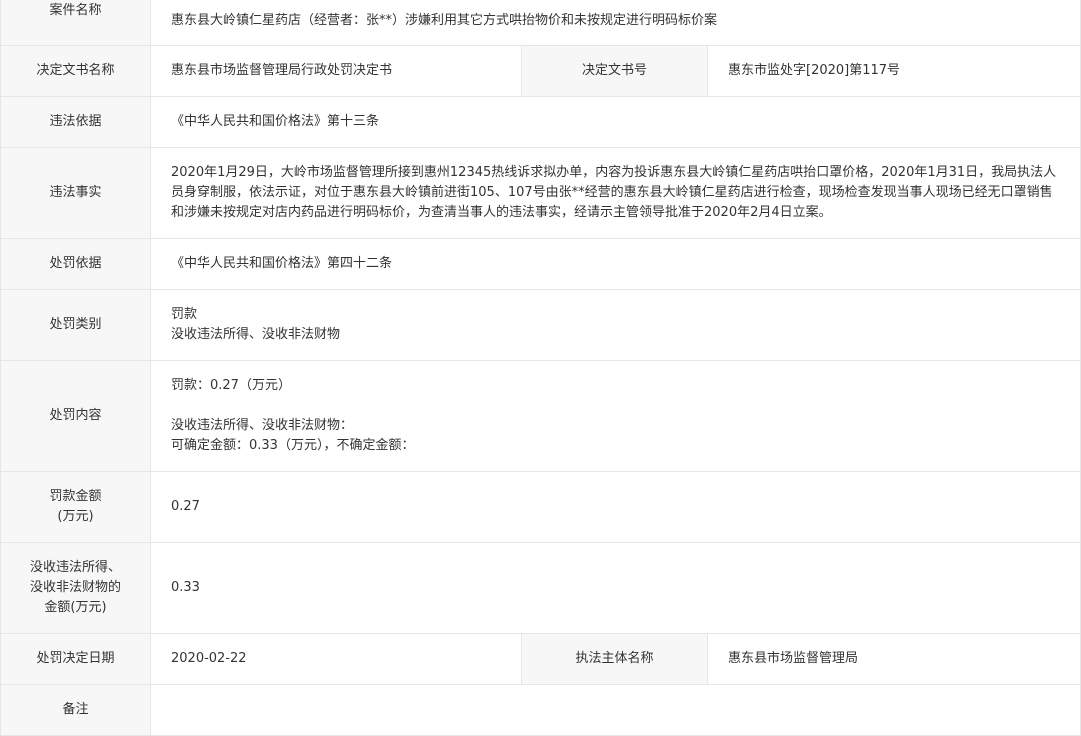 This screenshot has width=1081, height=736. What do you see at coordinates (614, 71) in the screenshot?
I see `decision-doc-number-label: 决定文书号` at bounding box center [614, 71].